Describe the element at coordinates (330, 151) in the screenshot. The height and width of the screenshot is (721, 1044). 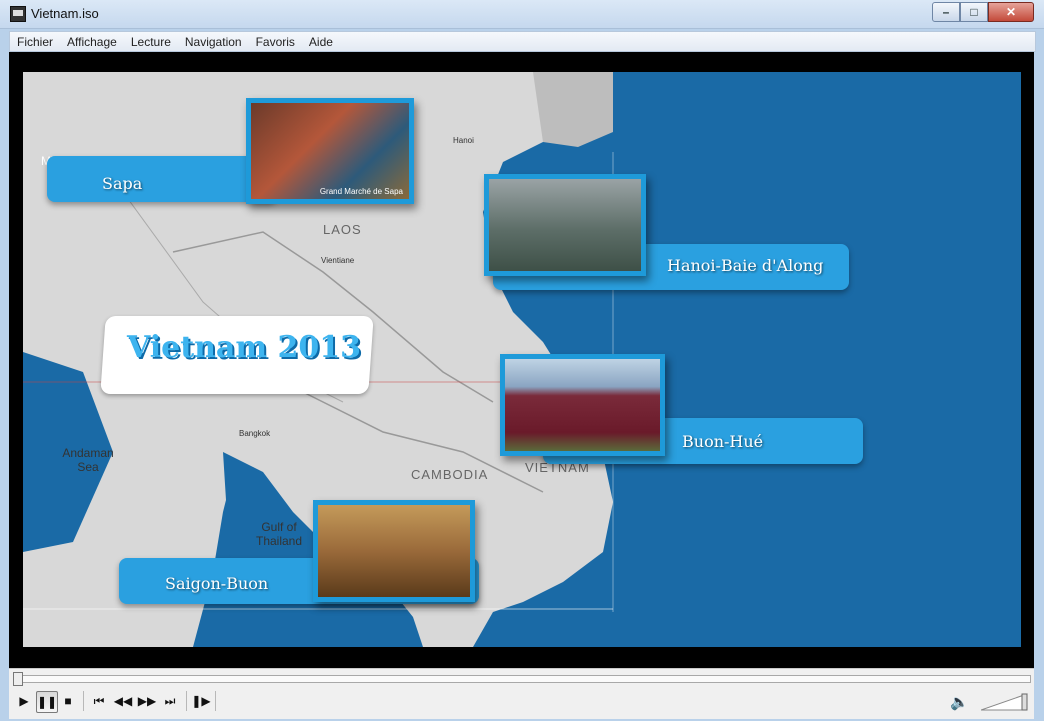
I see `sapa-photo: Grand Marché de Sapa` at that location.